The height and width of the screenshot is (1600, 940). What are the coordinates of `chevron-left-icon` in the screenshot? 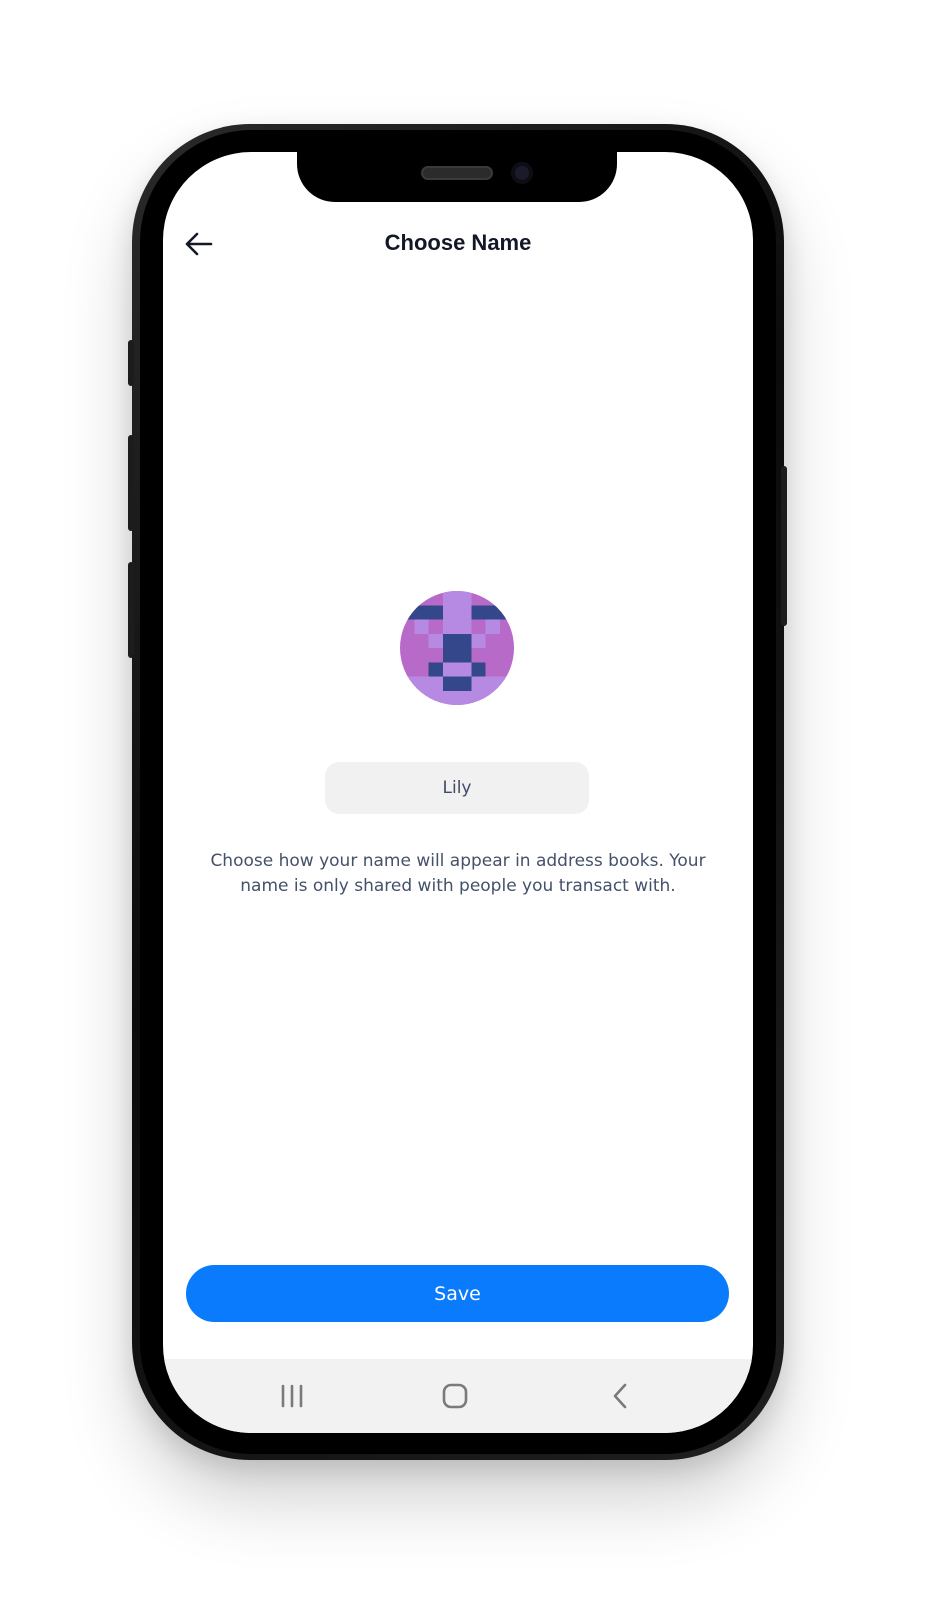 It's located at (620, 1396).